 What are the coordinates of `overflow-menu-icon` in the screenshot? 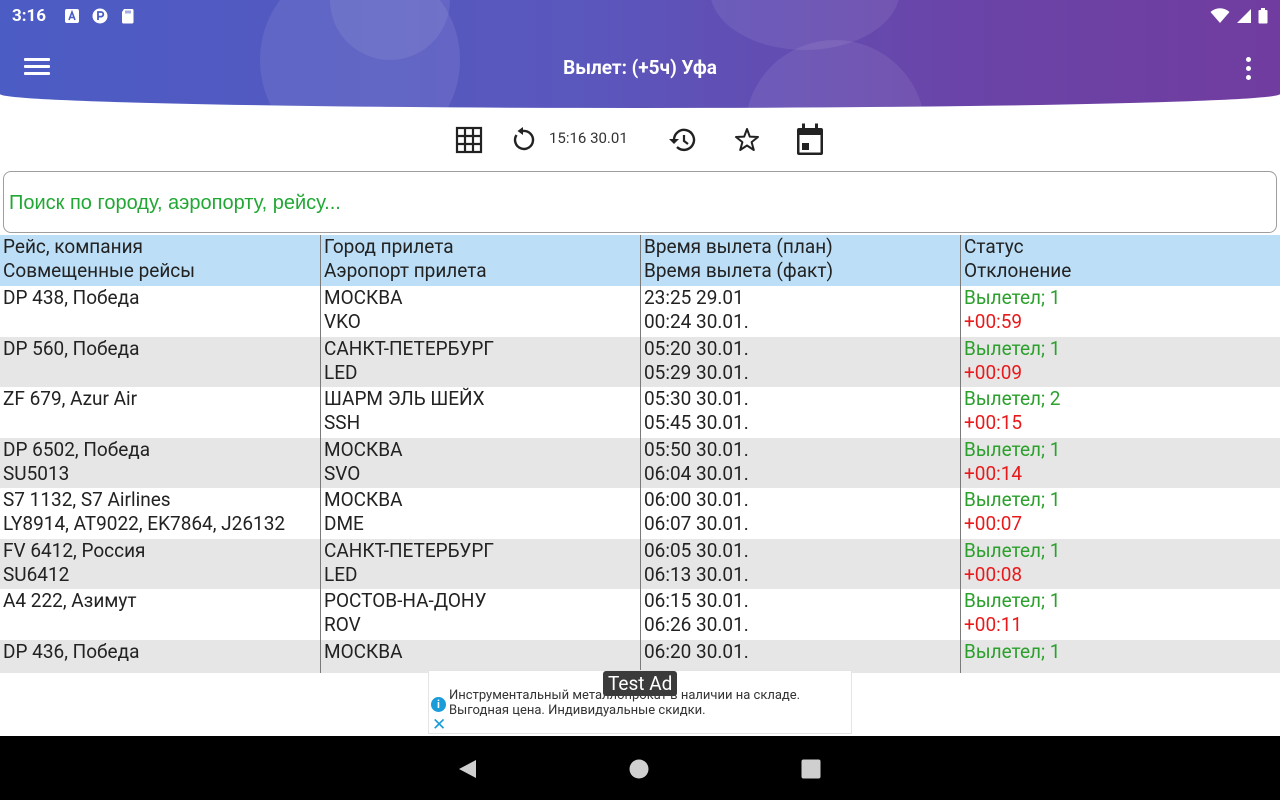 It's located at (1248, 70).